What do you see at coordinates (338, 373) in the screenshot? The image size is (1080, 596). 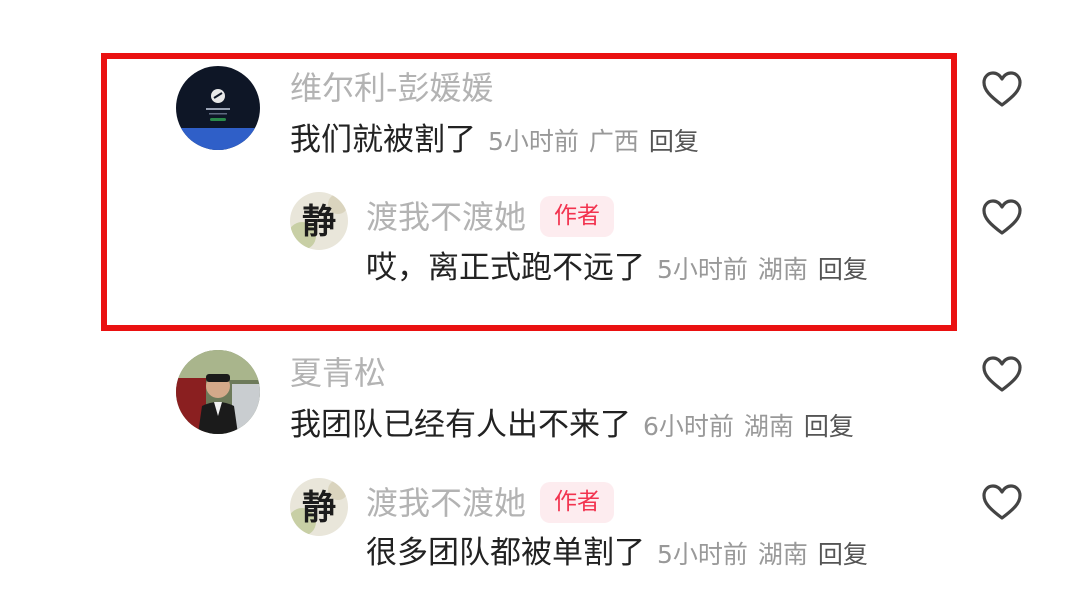 I see `comment-username: 夏青松` at bounding box center [338, 373].